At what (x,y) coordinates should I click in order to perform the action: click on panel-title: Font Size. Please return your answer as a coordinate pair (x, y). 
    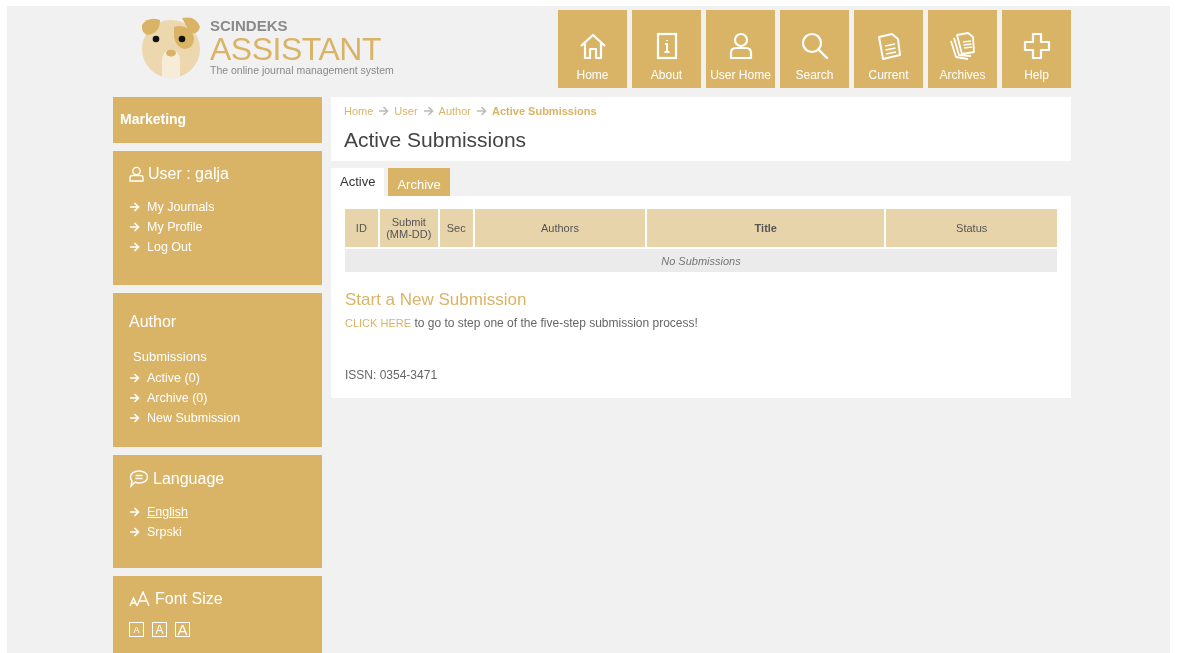
    Looking at the image, I should click on (189, 599).